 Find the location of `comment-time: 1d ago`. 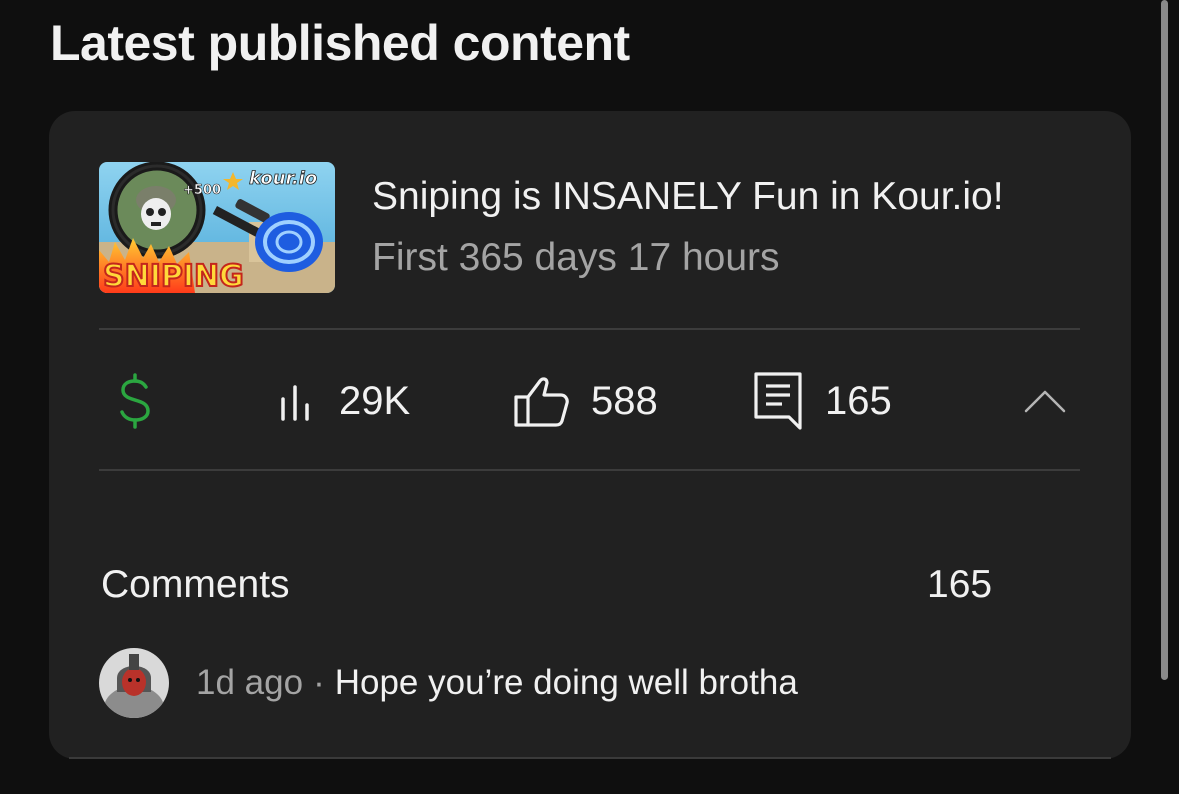

comment-time: 1d ago is located at coordinates (250, 682).